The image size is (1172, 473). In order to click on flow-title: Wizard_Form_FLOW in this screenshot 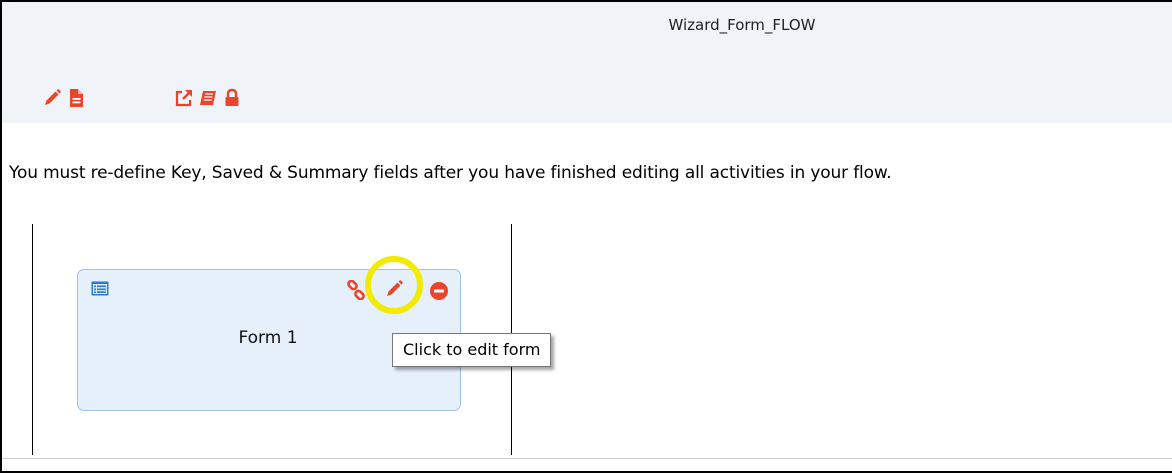, I will do `click(742, 25)`.